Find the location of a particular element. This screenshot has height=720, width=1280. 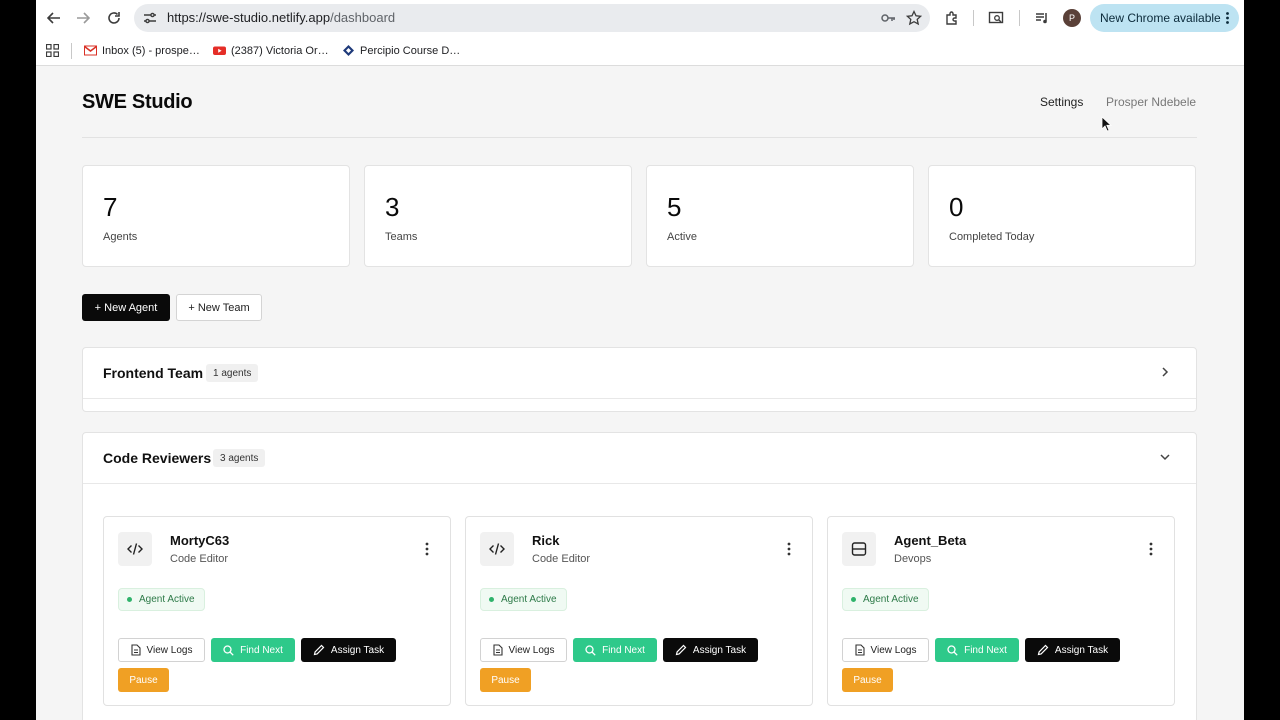

more-menu-icon is located at coordinates (1227, 18).